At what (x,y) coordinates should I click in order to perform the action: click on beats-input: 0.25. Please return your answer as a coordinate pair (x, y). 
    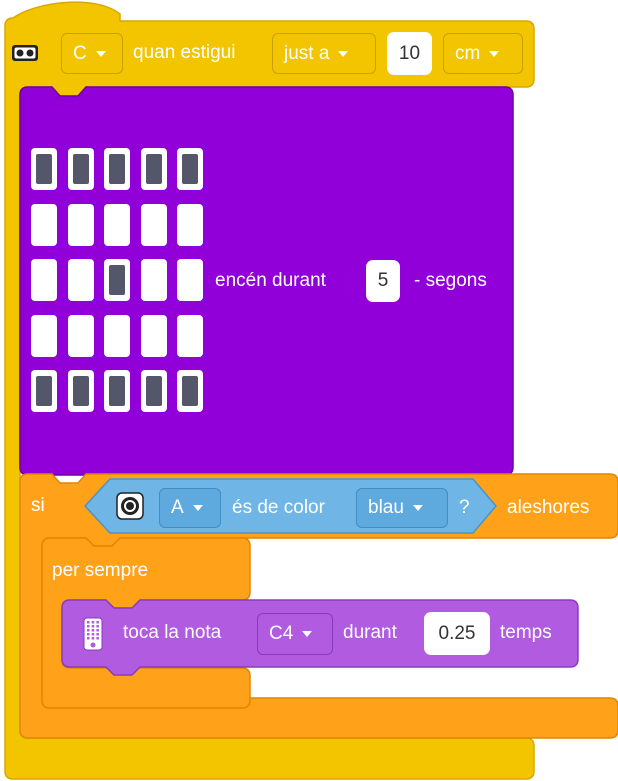
    Looking at the image, I should click on (457, 633).